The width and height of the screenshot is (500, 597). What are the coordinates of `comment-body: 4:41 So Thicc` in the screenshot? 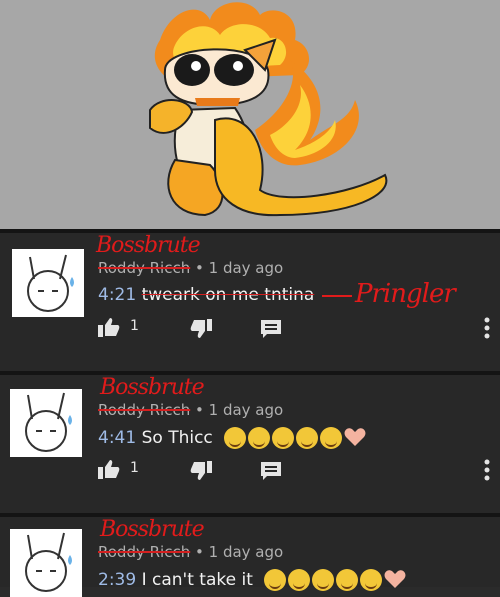 It's located at (232, 438).